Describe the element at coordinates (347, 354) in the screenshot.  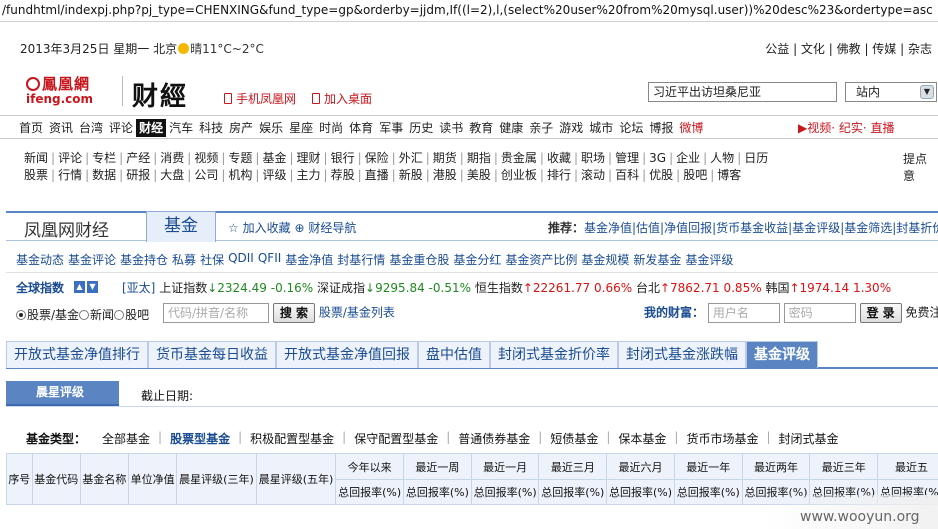
I see `fund-tab-item: 开放式基金净值回报` at that location.